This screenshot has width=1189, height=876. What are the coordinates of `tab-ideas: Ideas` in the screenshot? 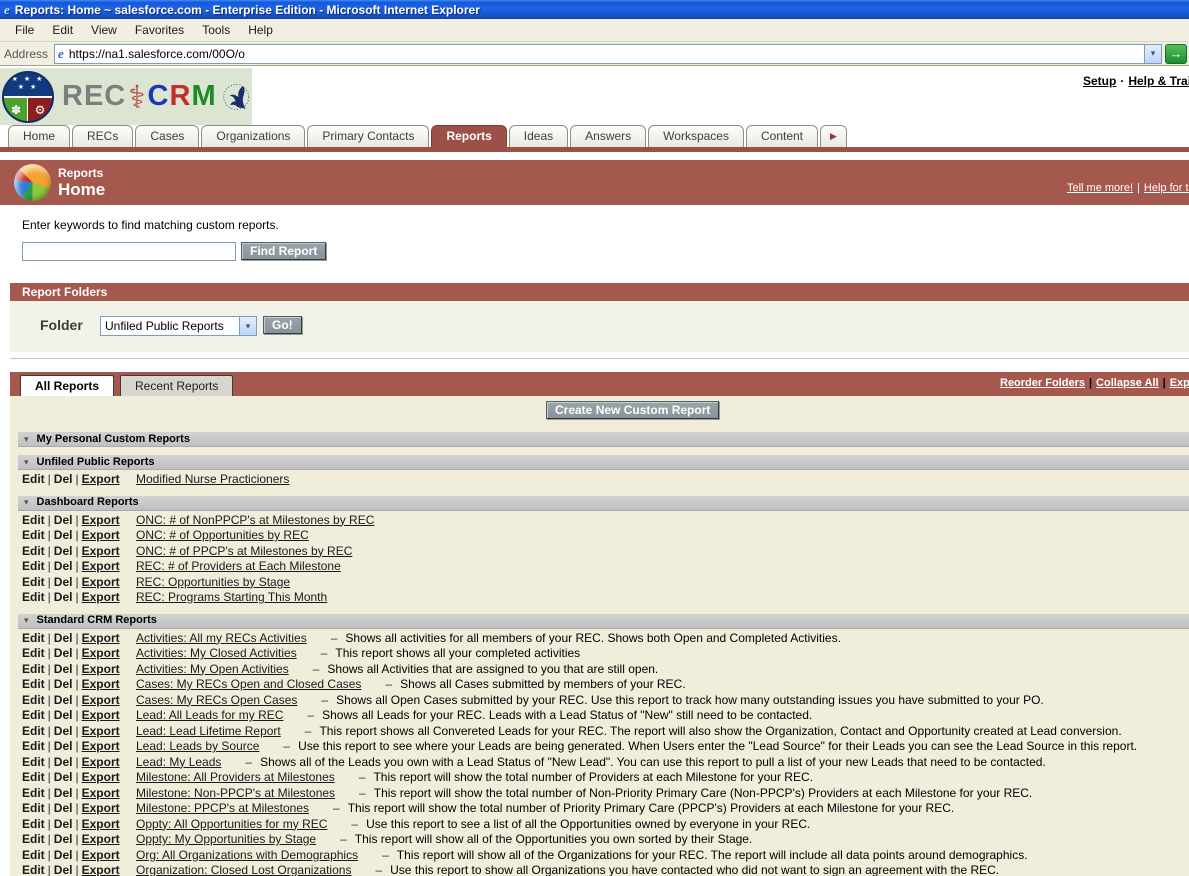 It's located at (538, 136).